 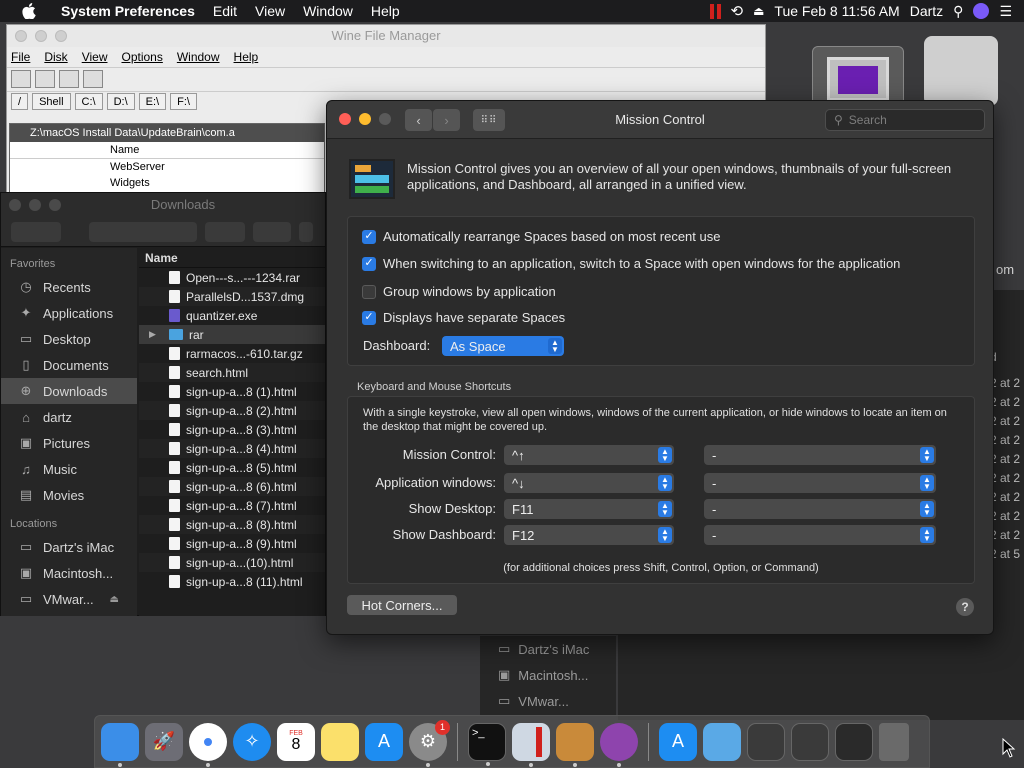 What do you see at coordinates (905, 120) in the screenshot?
I see `search-field: ⚲ Search` at bounding box center [905, 120].